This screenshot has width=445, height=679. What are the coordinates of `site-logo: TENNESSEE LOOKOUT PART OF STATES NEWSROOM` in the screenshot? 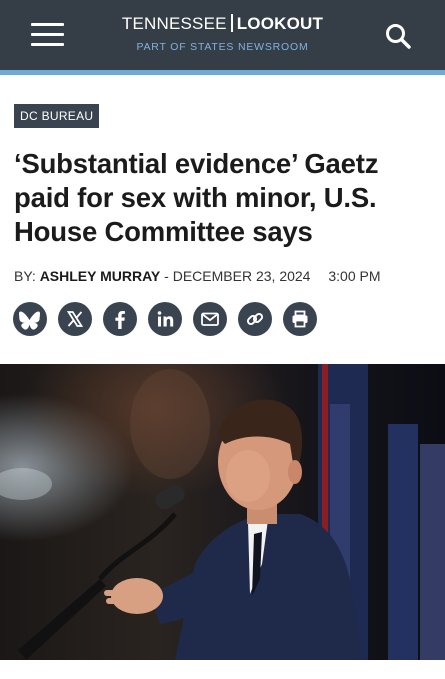 It's located at (222, 33).